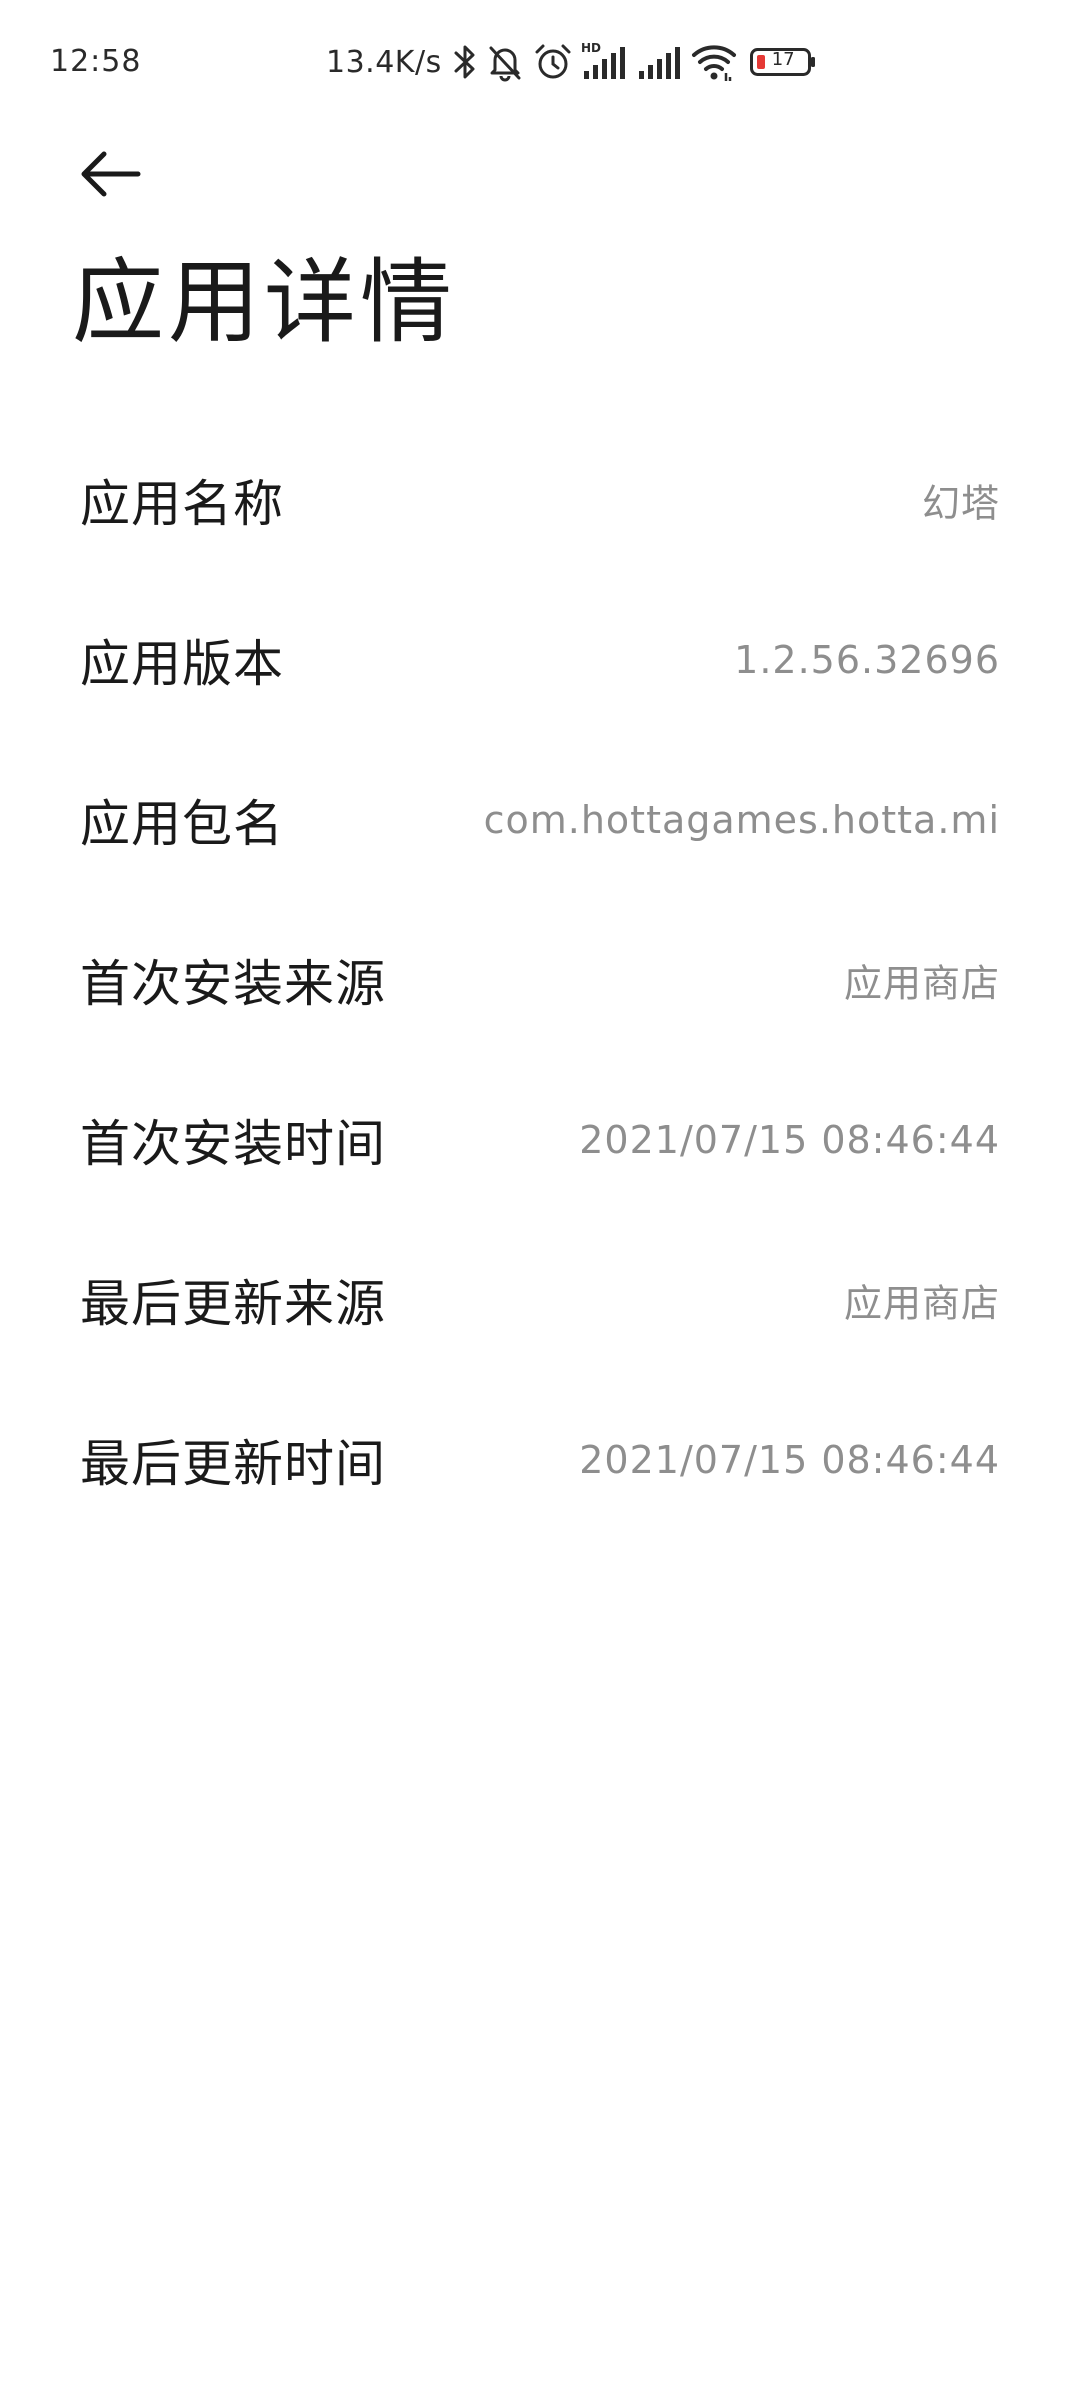 Image resolution: width=1080 pixels, height=2400 pixels. Describe the element at coordinates (660, 62) in the screenshot. I see `signal-icon` at that location.